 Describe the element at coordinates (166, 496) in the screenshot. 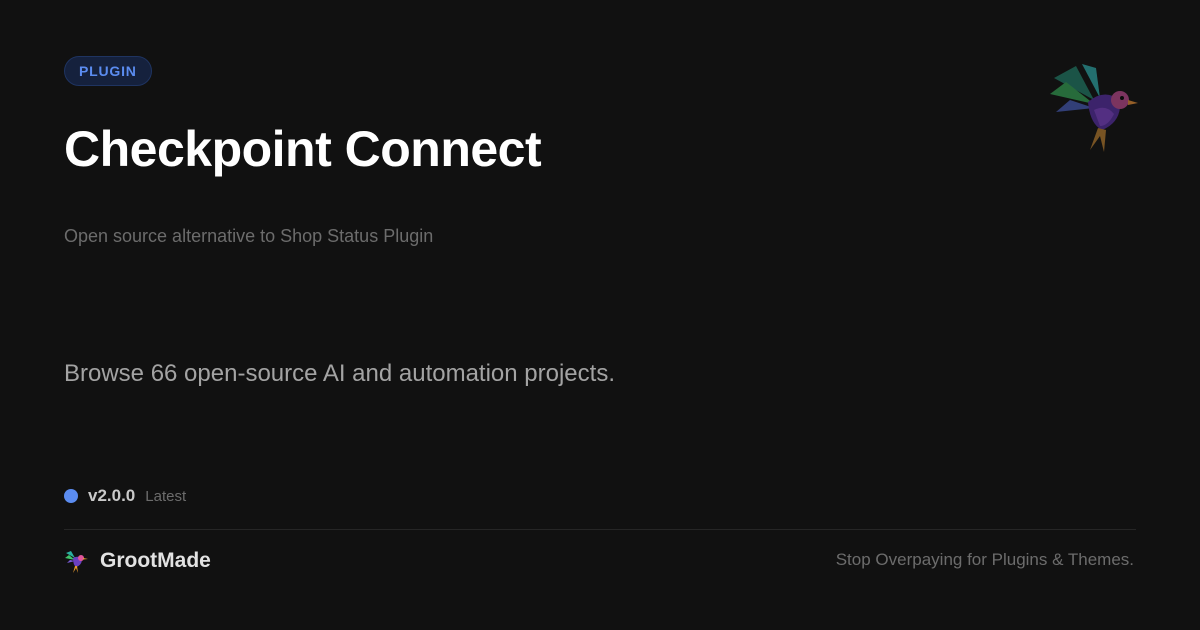

I see `version-tag: Latest` at that location.